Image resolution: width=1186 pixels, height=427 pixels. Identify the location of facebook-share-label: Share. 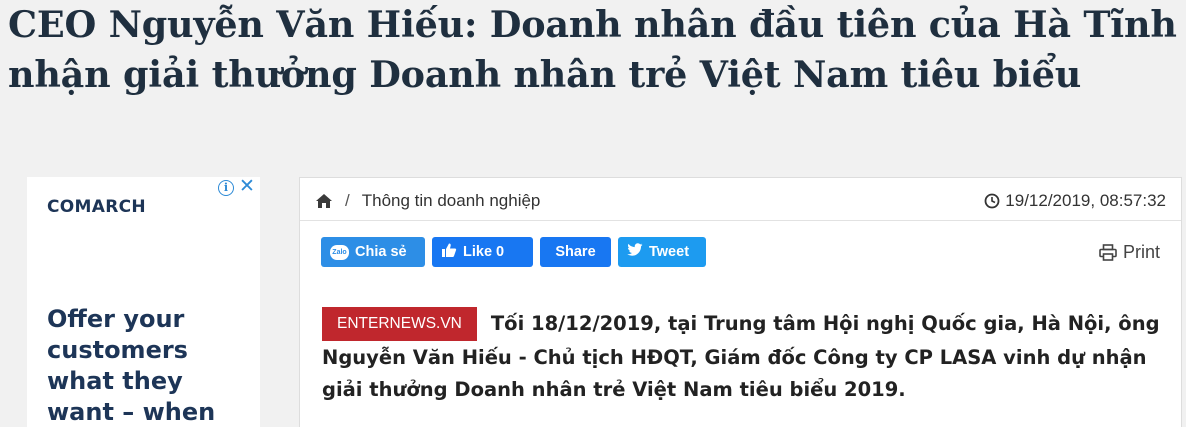
(575, 252).